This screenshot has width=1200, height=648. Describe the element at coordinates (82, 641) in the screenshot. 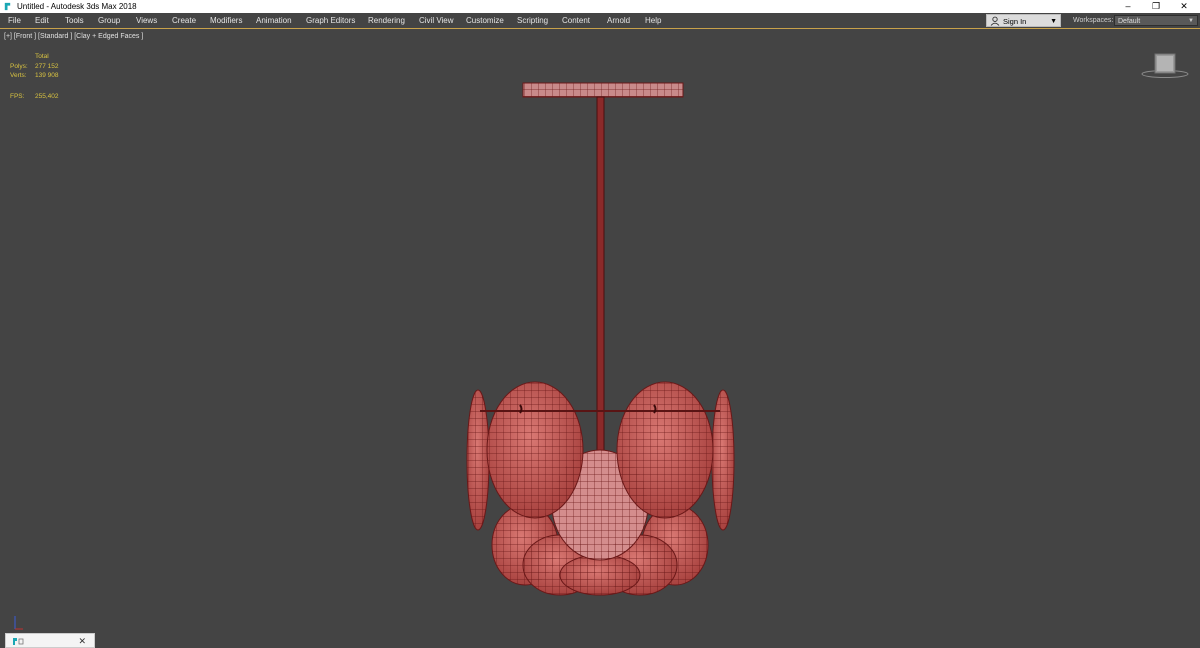

I see `close-tab-icon: ✕` at that location.